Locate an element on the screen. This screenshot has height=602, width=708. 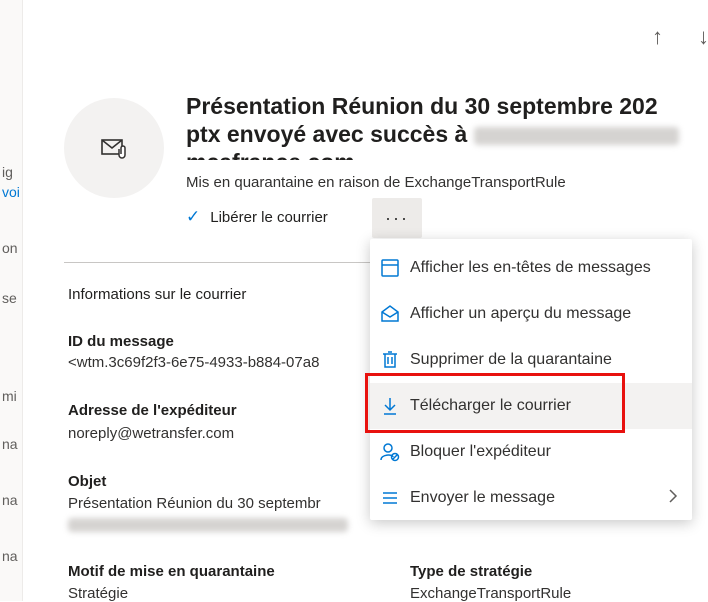
sender-label: Adresse de l'expéditeur is located at coordinates (152, 410).